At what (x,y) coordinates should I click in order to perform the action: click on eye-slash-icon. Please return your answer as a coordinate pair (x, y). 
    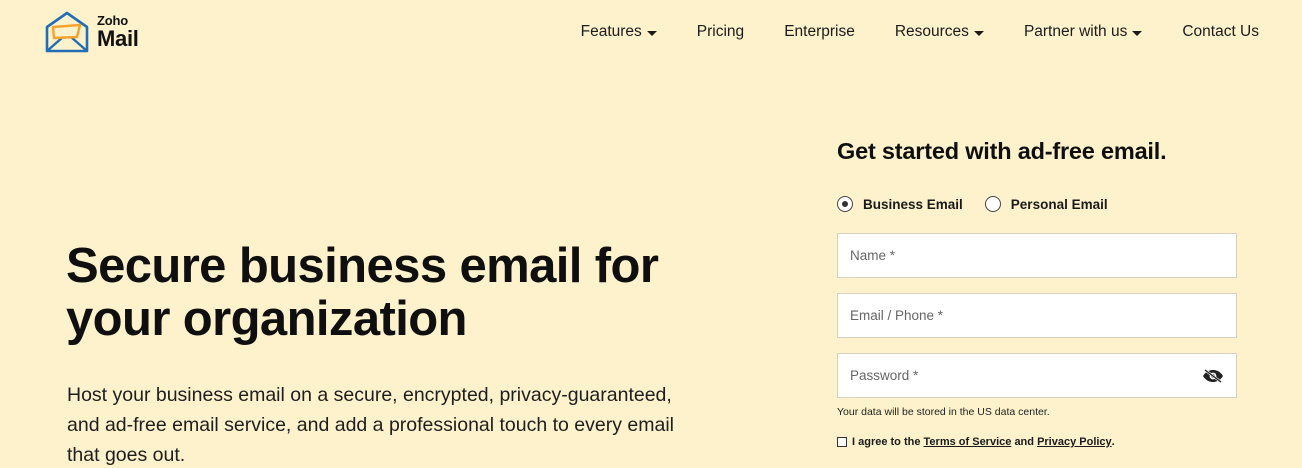
    Looking at the image, I should click on (1213, 375).